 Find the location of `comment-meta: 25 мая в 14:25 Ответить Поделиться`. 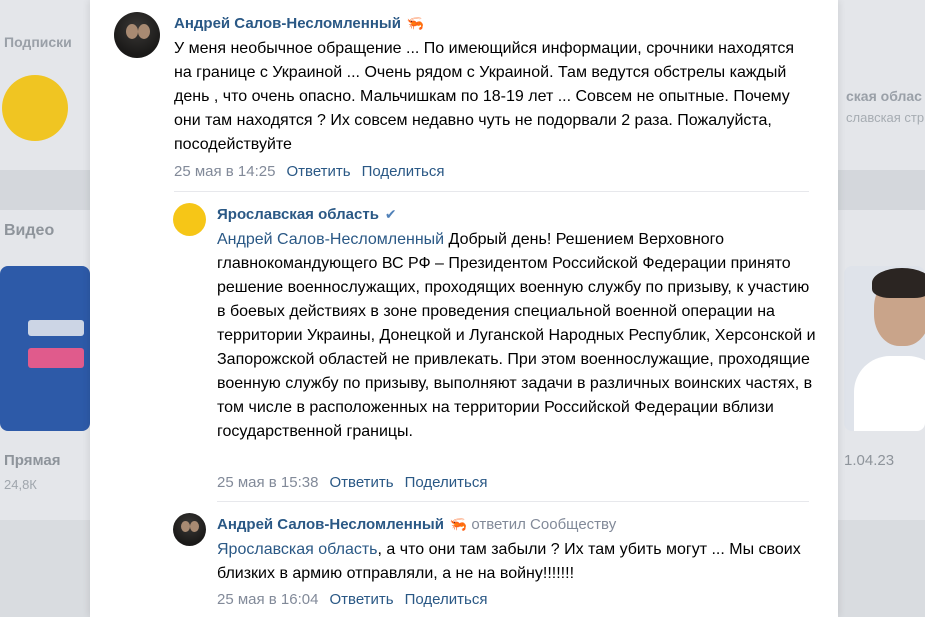

comment-meta: 25 мая в 14:25 Ответить Поделиться is located at coordinates (309, 171).